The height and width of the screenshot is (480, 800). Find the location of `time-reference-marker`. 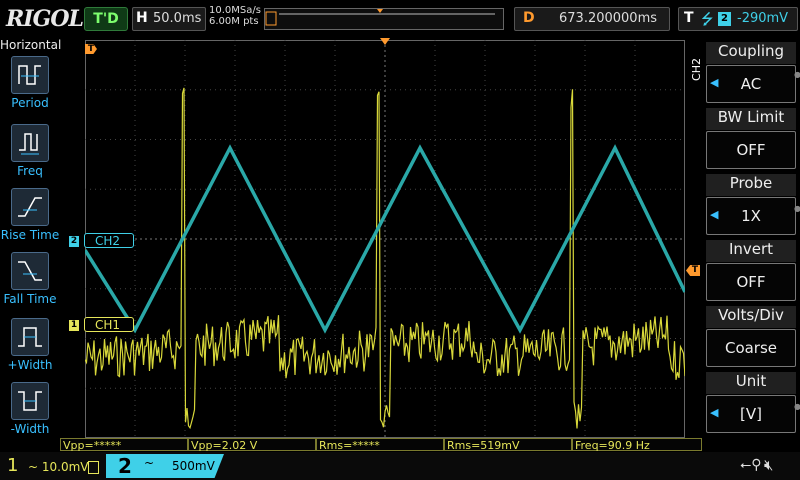

time-reference-marker is located at coordinates (385, 41).